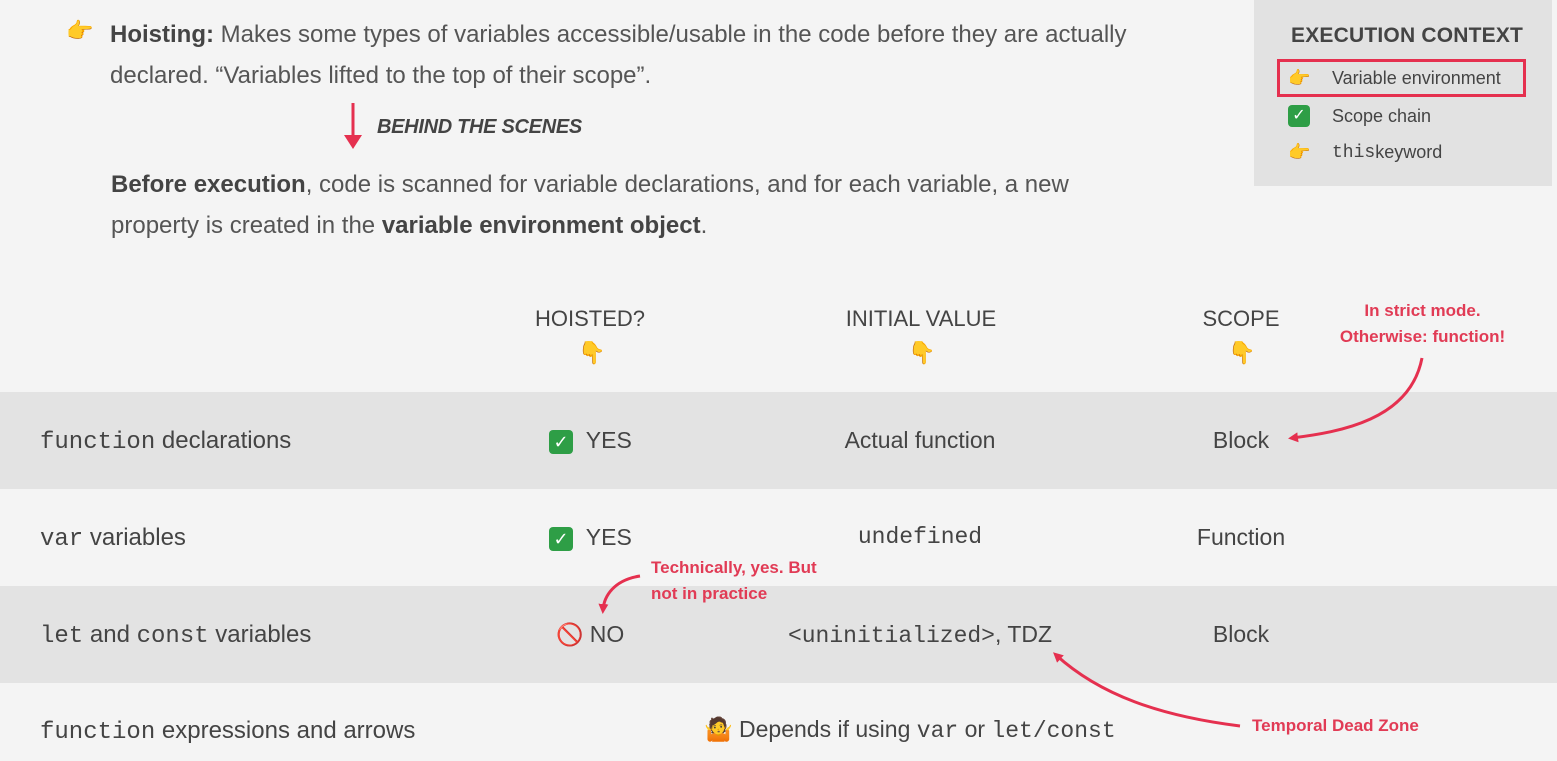 Image resolution: width=1557 pixels, height=761 pixels. I want to click on tdz-arrow, so click(1147, 690).